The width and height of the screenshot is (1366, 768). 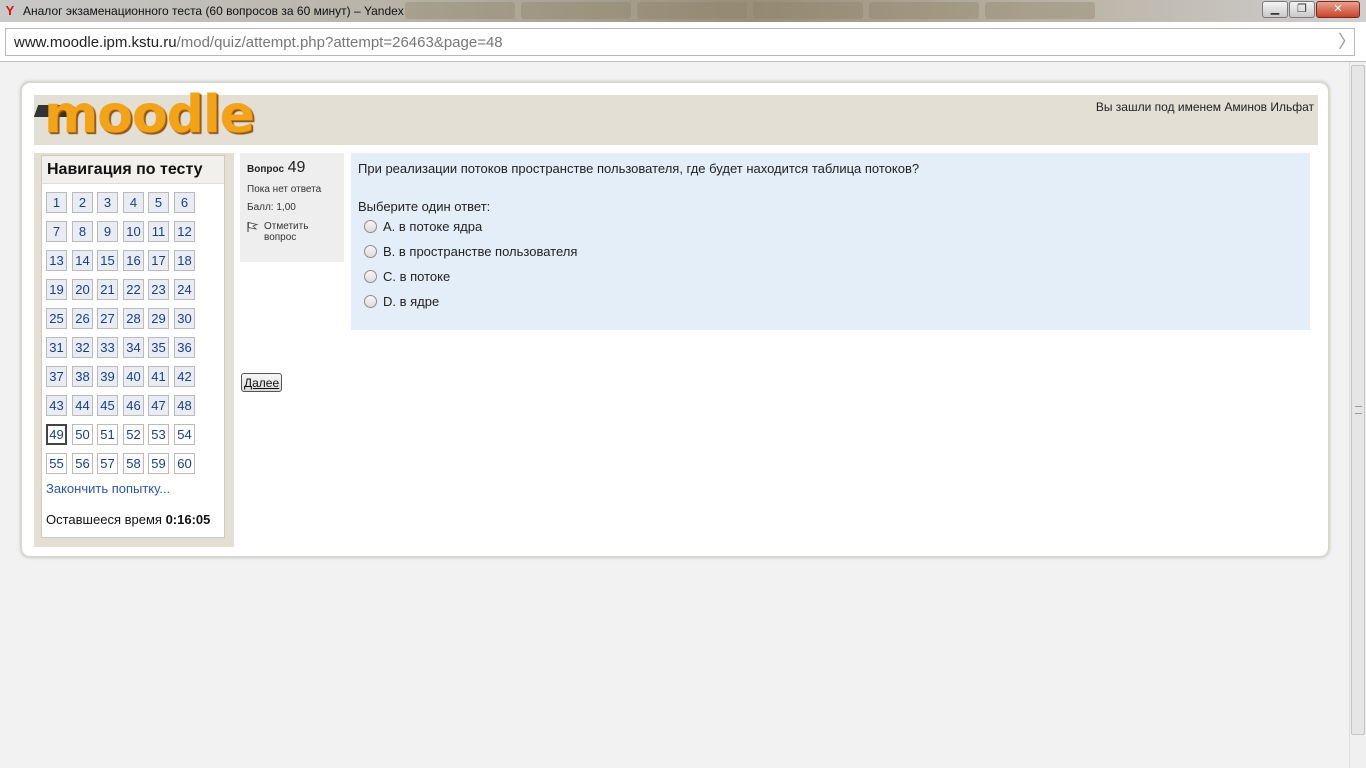 What do you see at coordinates (262, 382) in the screenshot?
I see `next-button: Далее` at bounding box center [262, 382].